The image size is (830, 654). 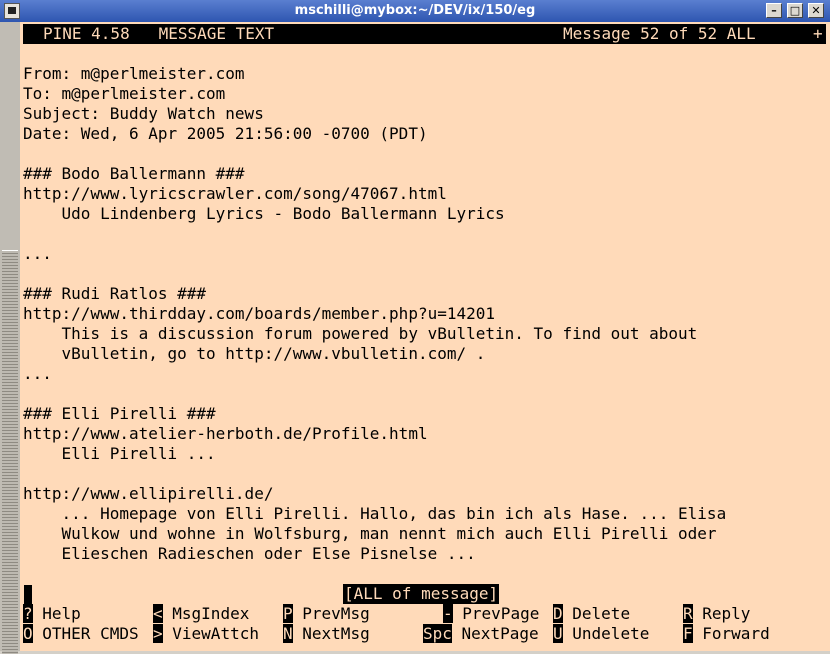 What do you see at coordinates (210, 633) in the screenshot?
I see `viewattch-label: ViewAttch` at bounding box center [210, 633].